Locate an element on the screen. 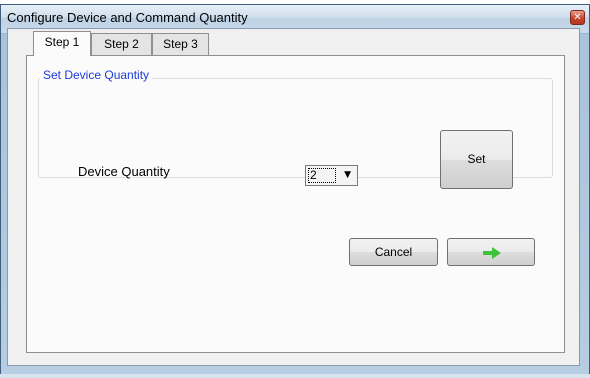  cancel-button-label: Cancel is located at coordinates (393, 252).